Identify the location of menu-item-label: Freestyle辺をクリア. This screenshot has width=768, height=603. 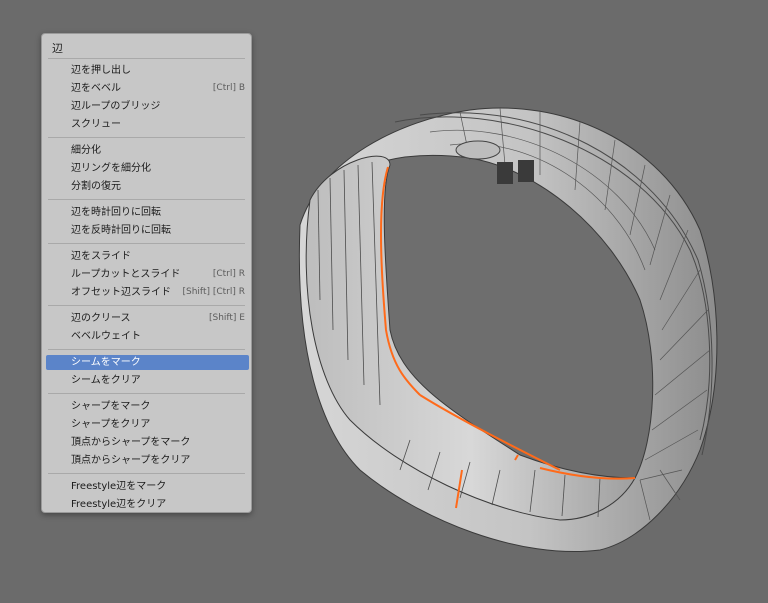
(119, 504).